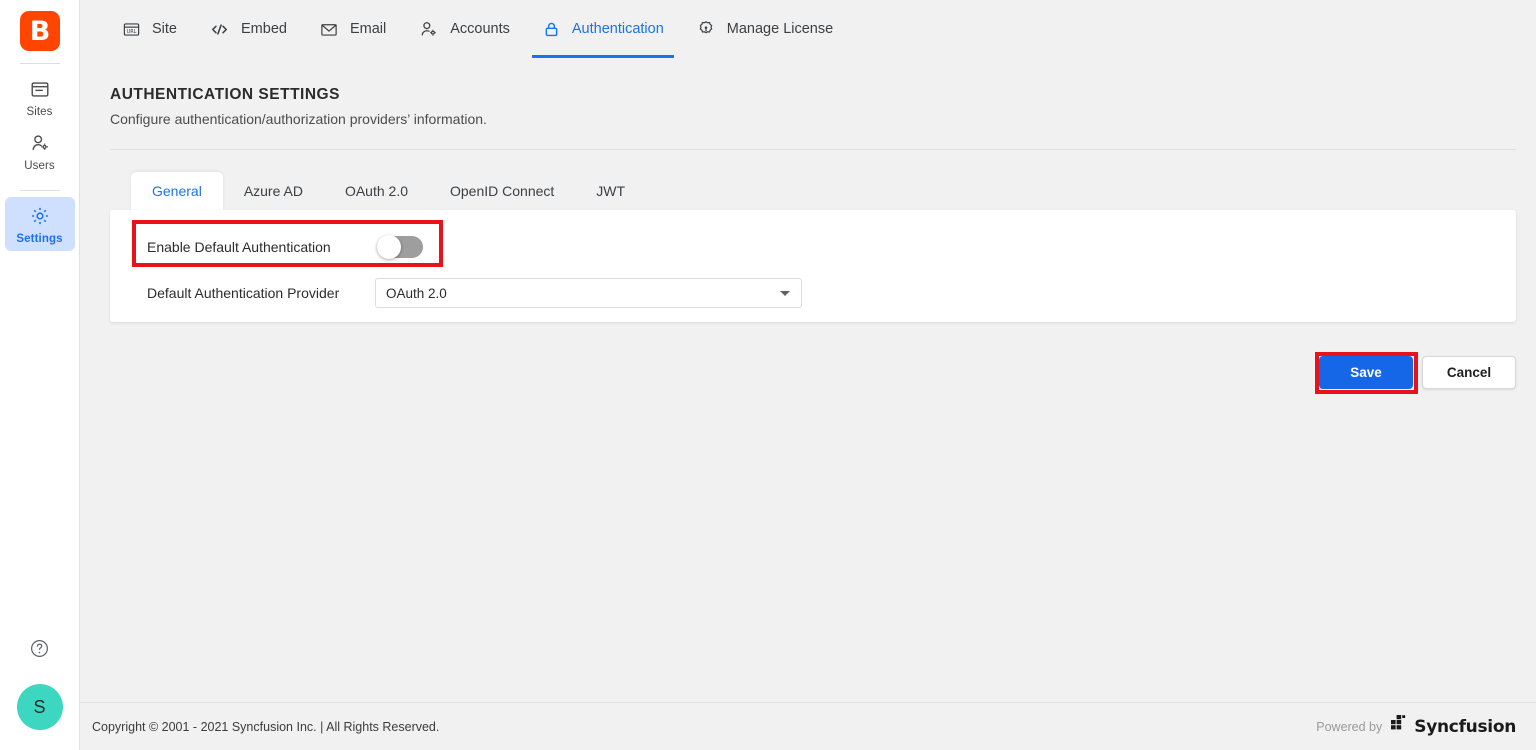  I want to click on sites-icon, so click(40, 89).